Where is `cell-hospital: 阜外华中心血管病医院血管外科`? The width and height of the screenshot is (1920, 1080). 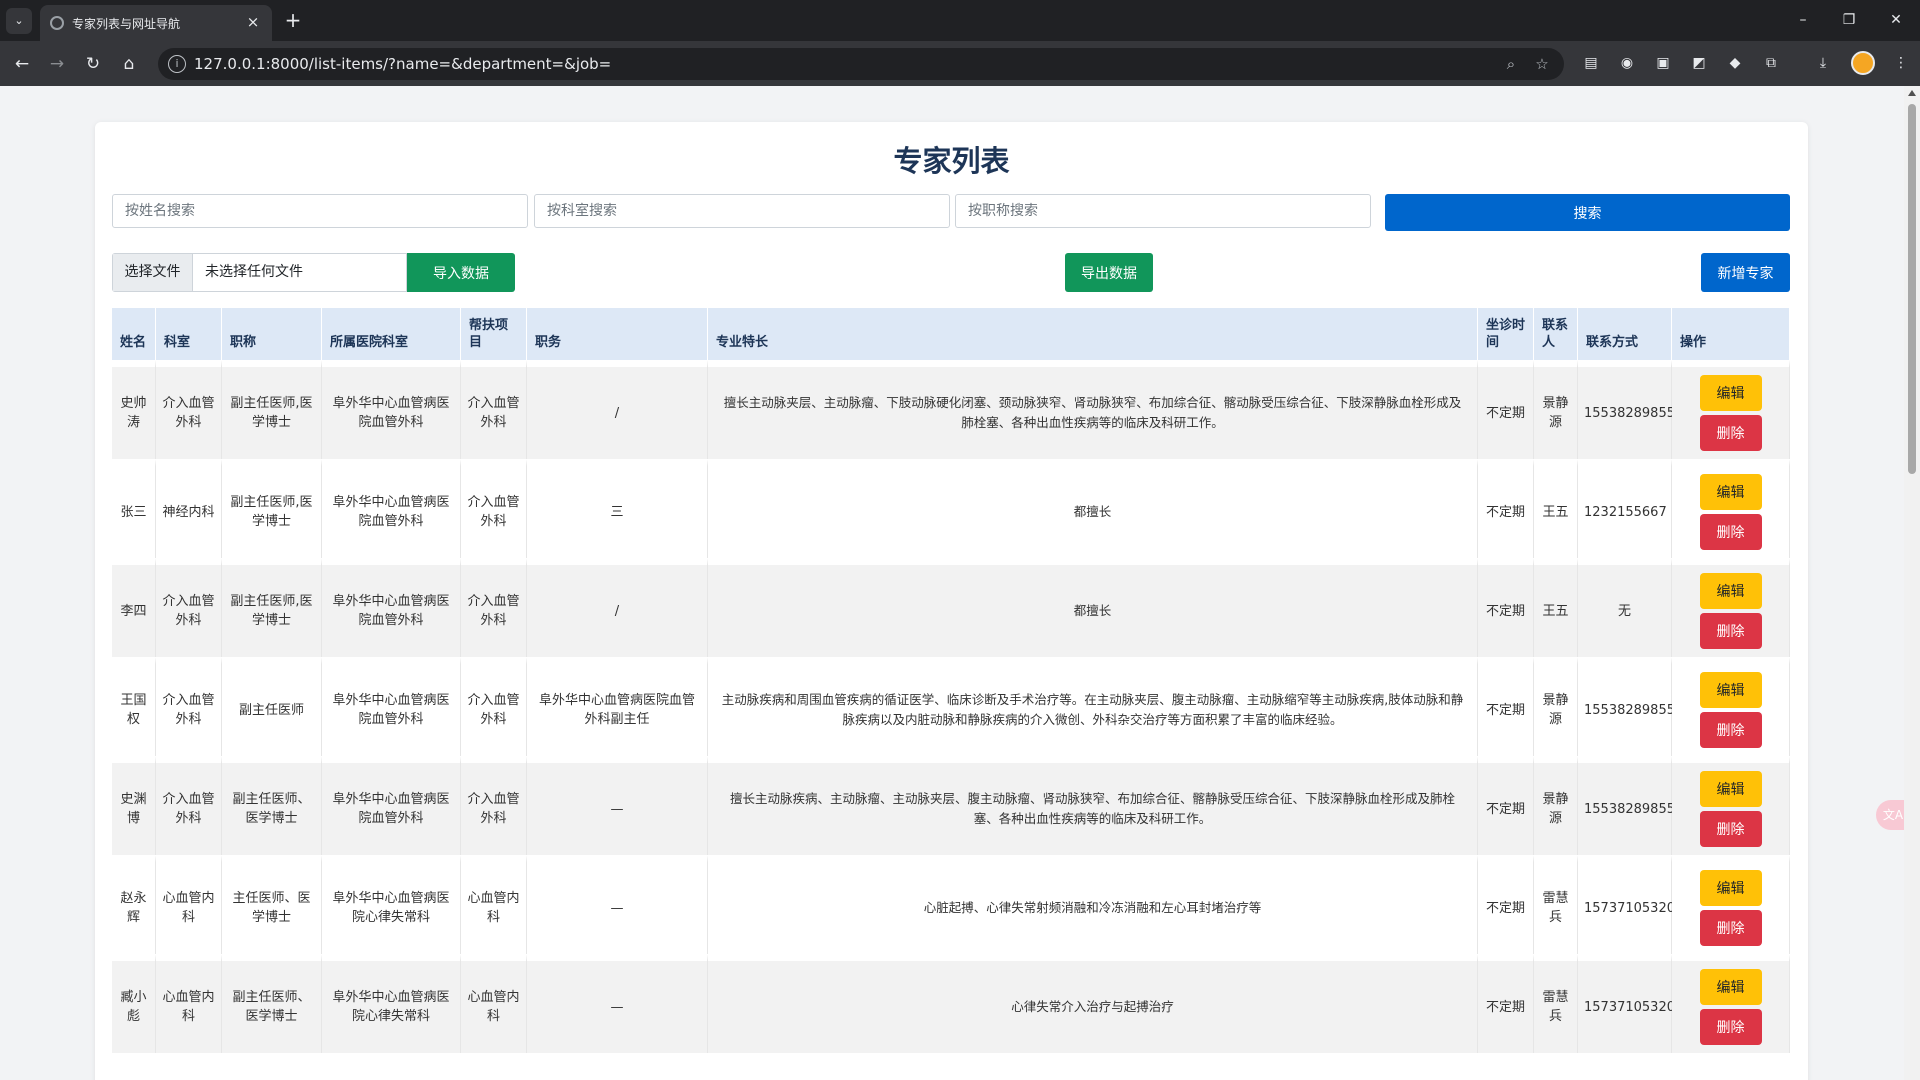 cell-hospital: 阜外华中心血管病医院血管外科 is located at coordinates (391, 508).